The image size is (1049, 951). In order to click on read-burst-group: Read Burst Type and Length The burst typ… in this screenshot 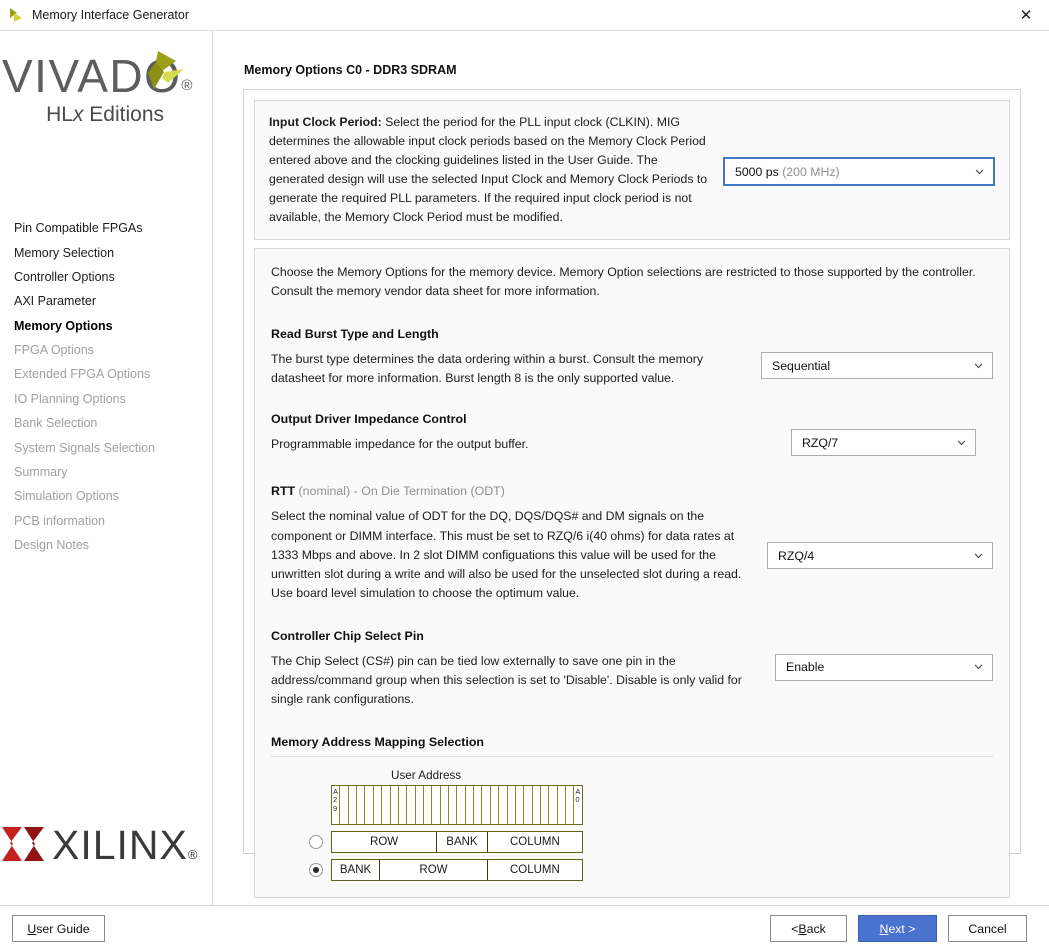, I will do `click(632, 357)`.